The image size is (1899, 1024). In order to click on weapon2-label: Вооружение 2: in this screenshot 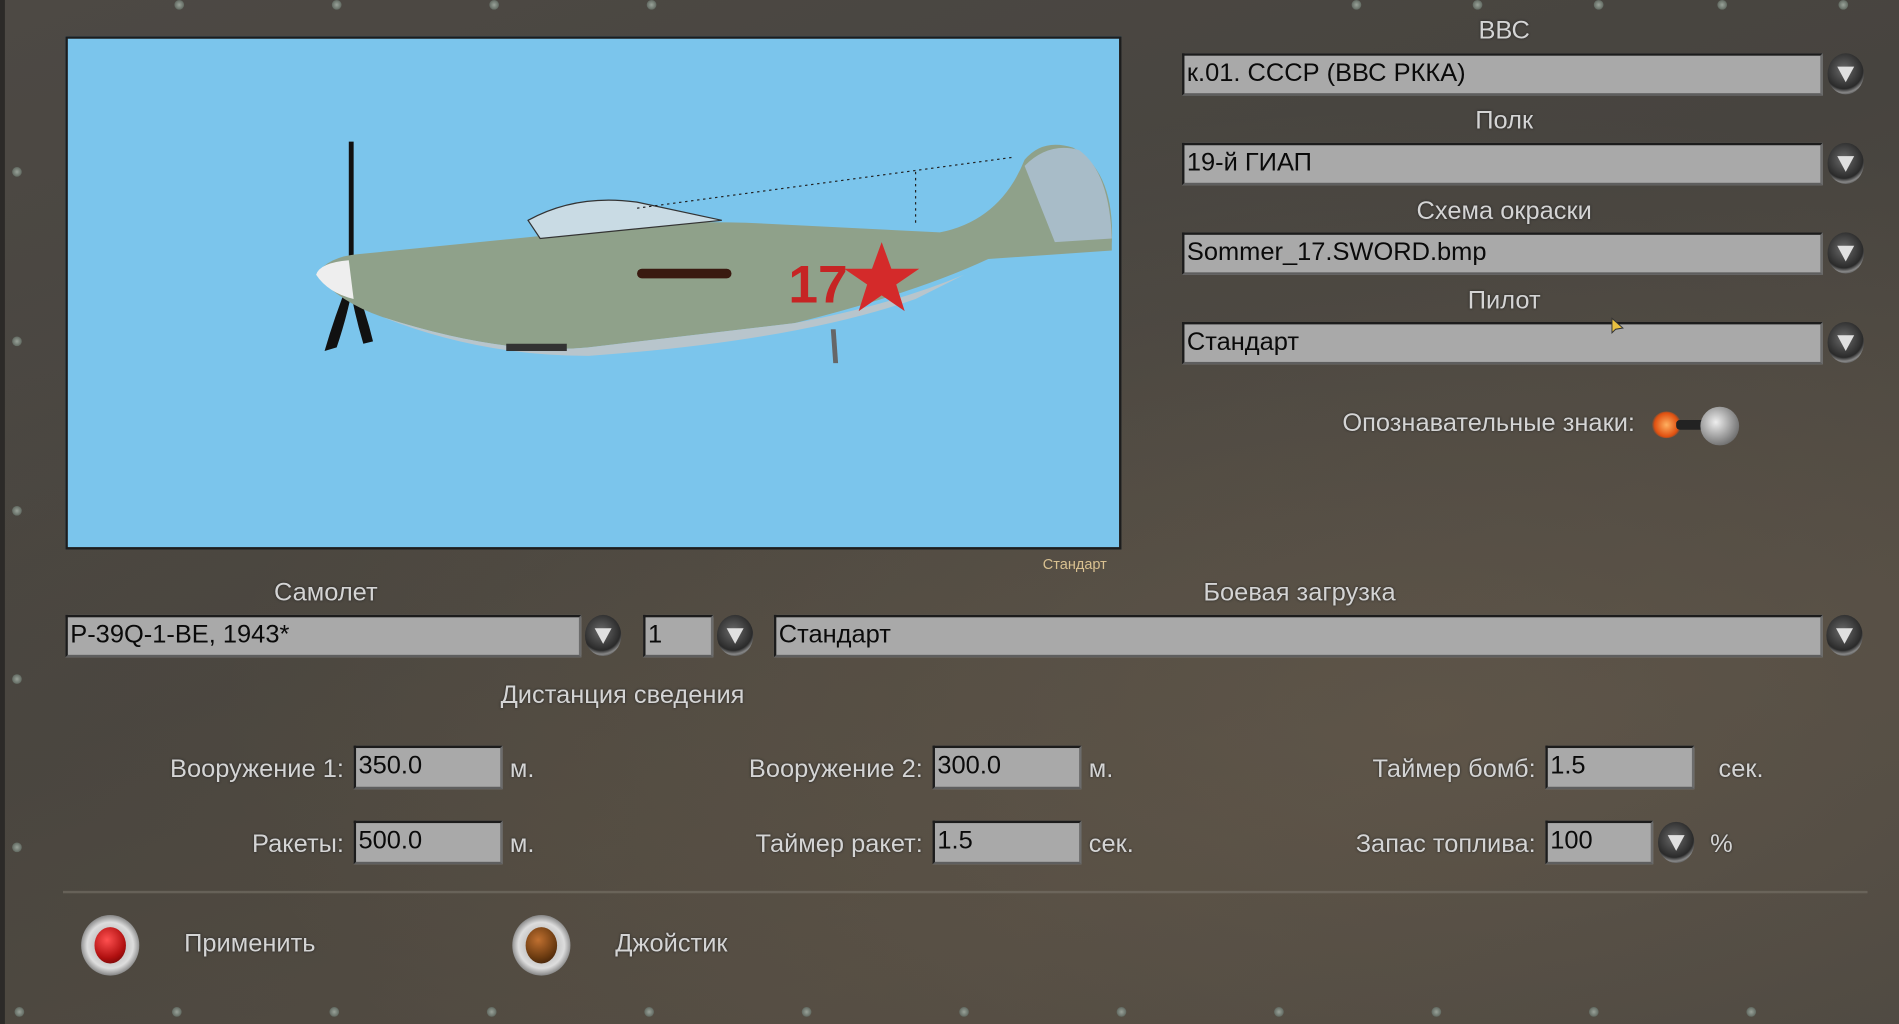, I will do `click(835, 769)`.